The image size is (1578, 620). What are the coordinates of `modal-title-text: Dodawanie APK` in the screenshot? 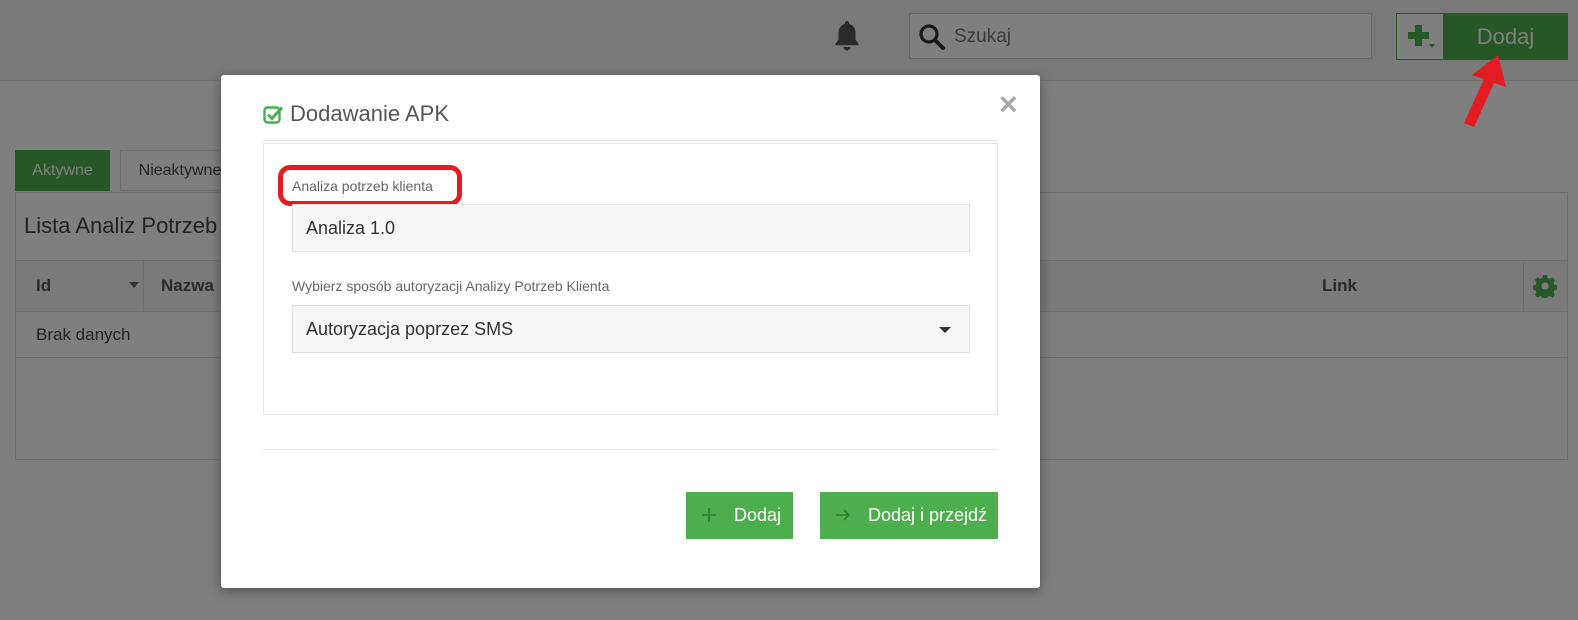 It's located at (369, 113).